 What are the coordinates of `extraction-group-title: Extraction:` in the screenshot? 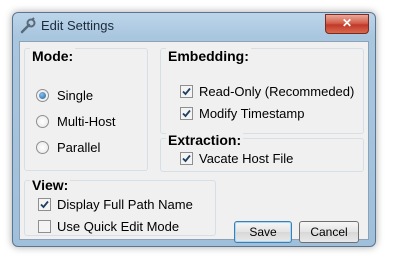 It's located at (205, 140).